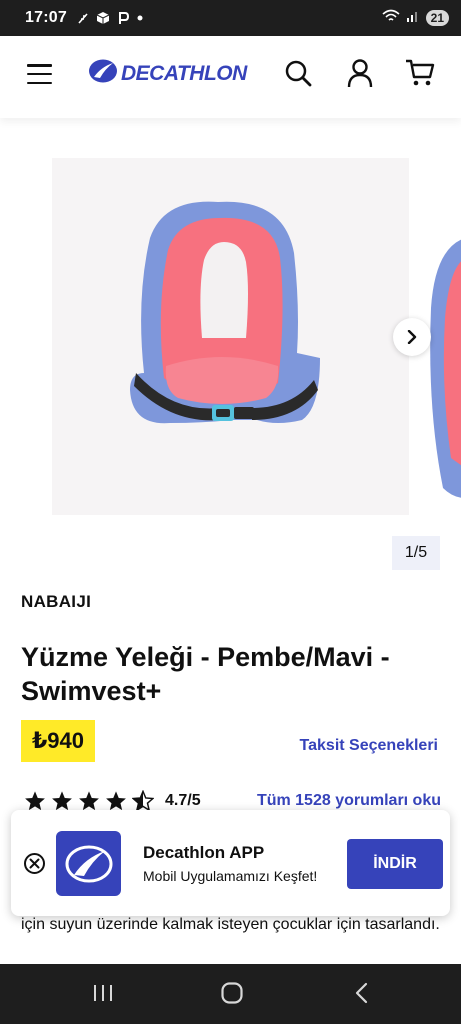  Describe the element at coordinates (230, 876) in the screenshot. I see `app-tagline: Mobil Uygulamamızı Keşfet!` at that location.